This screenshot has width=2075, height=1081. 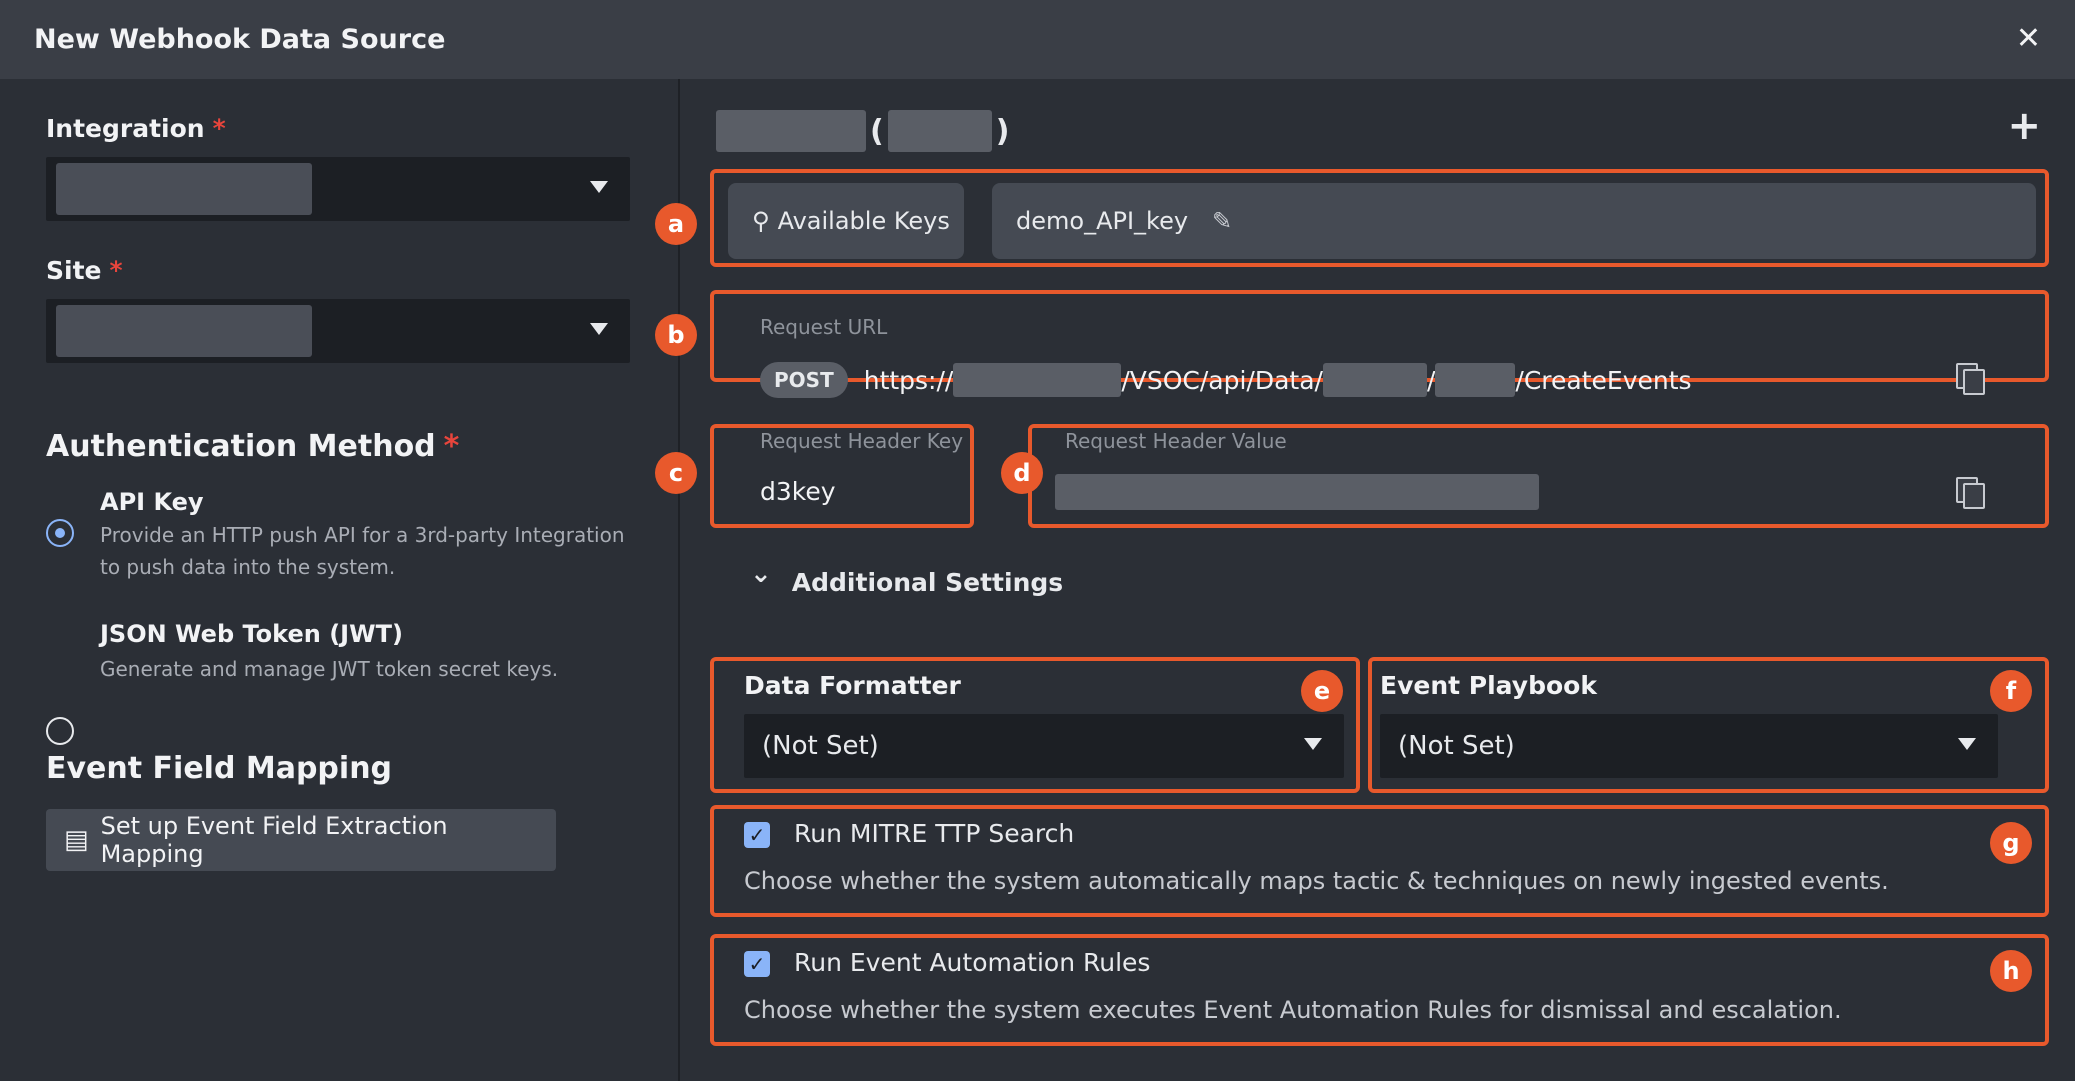 I want to click on method-badge: POST, so click(x=804, y=380).